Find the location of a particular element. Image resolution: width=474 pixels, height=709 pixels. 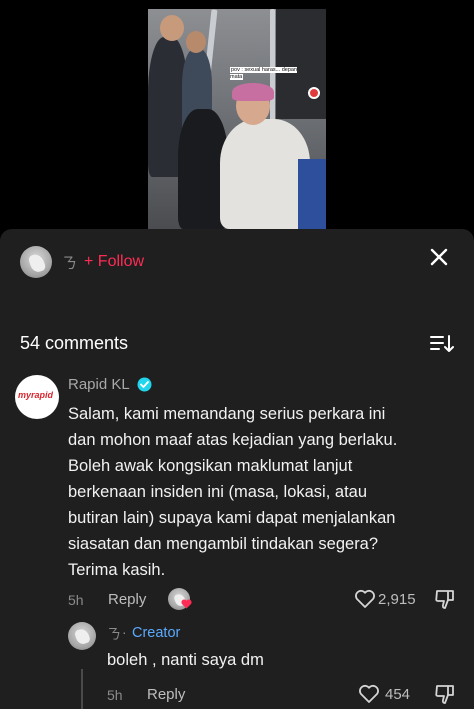

creator-username: ㄋ is located at coordinates (69, 262).